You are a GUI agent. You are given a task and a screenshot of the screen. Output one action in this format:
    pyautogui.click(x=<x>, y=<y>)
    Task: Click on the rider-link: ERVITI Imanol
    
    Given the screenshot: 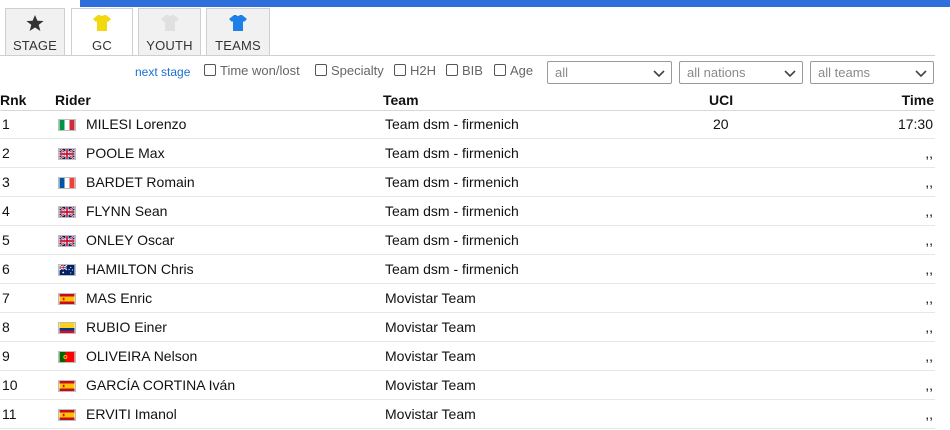 What is the action you would take?
    pyautogui.click(x=131, y=414)
    